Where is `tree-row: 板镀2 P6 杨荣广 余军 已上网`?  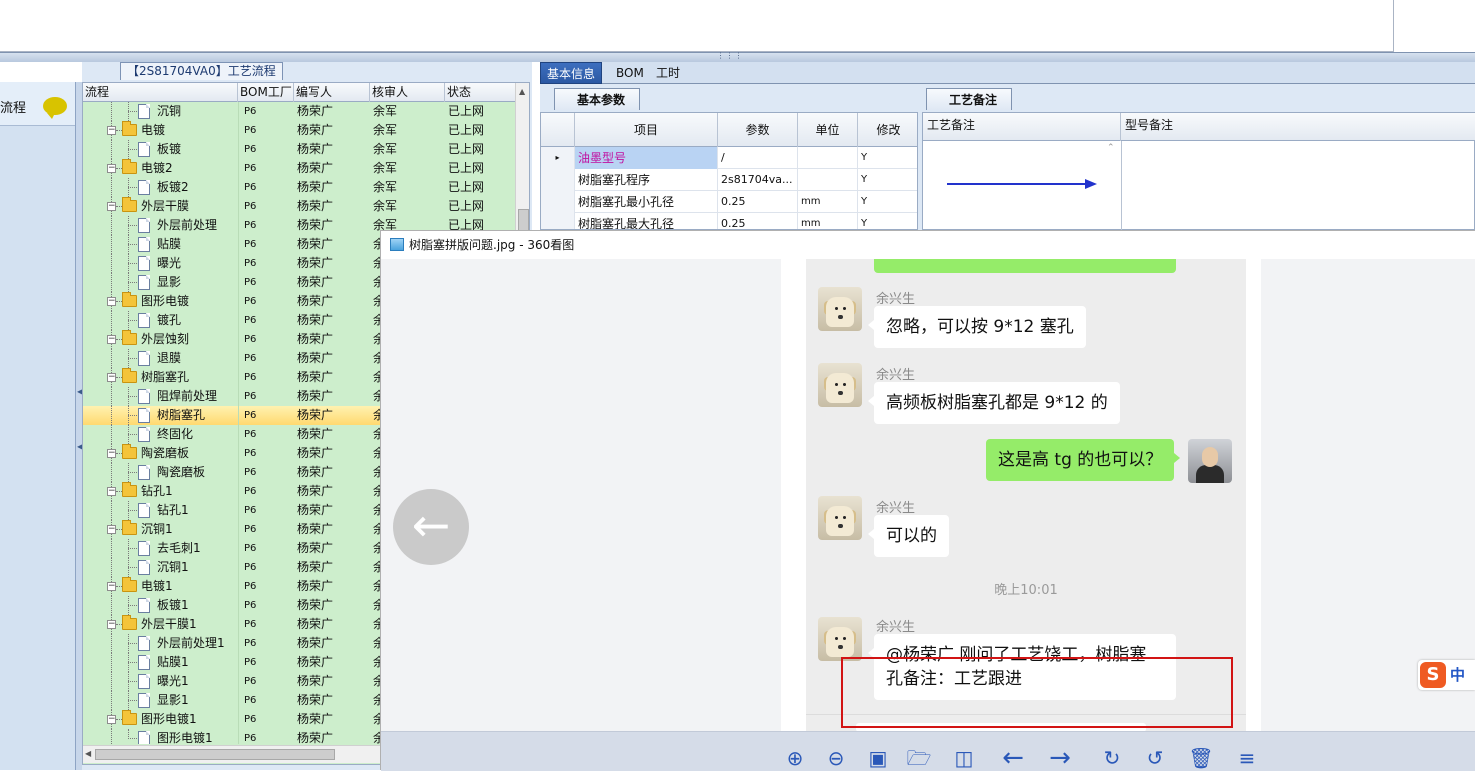
tree-row: 板镀2 P6 杨荣广 余军 已上网 is located at coordinates (299, 187).